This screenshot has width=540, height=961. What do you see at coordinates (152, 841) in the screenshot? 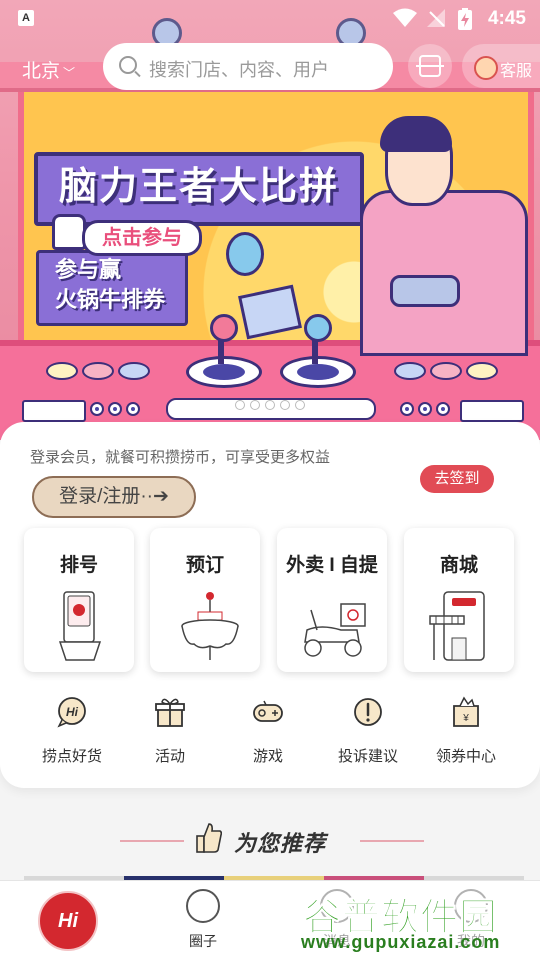
I see `divider-left` at bounding box center [152, 841].